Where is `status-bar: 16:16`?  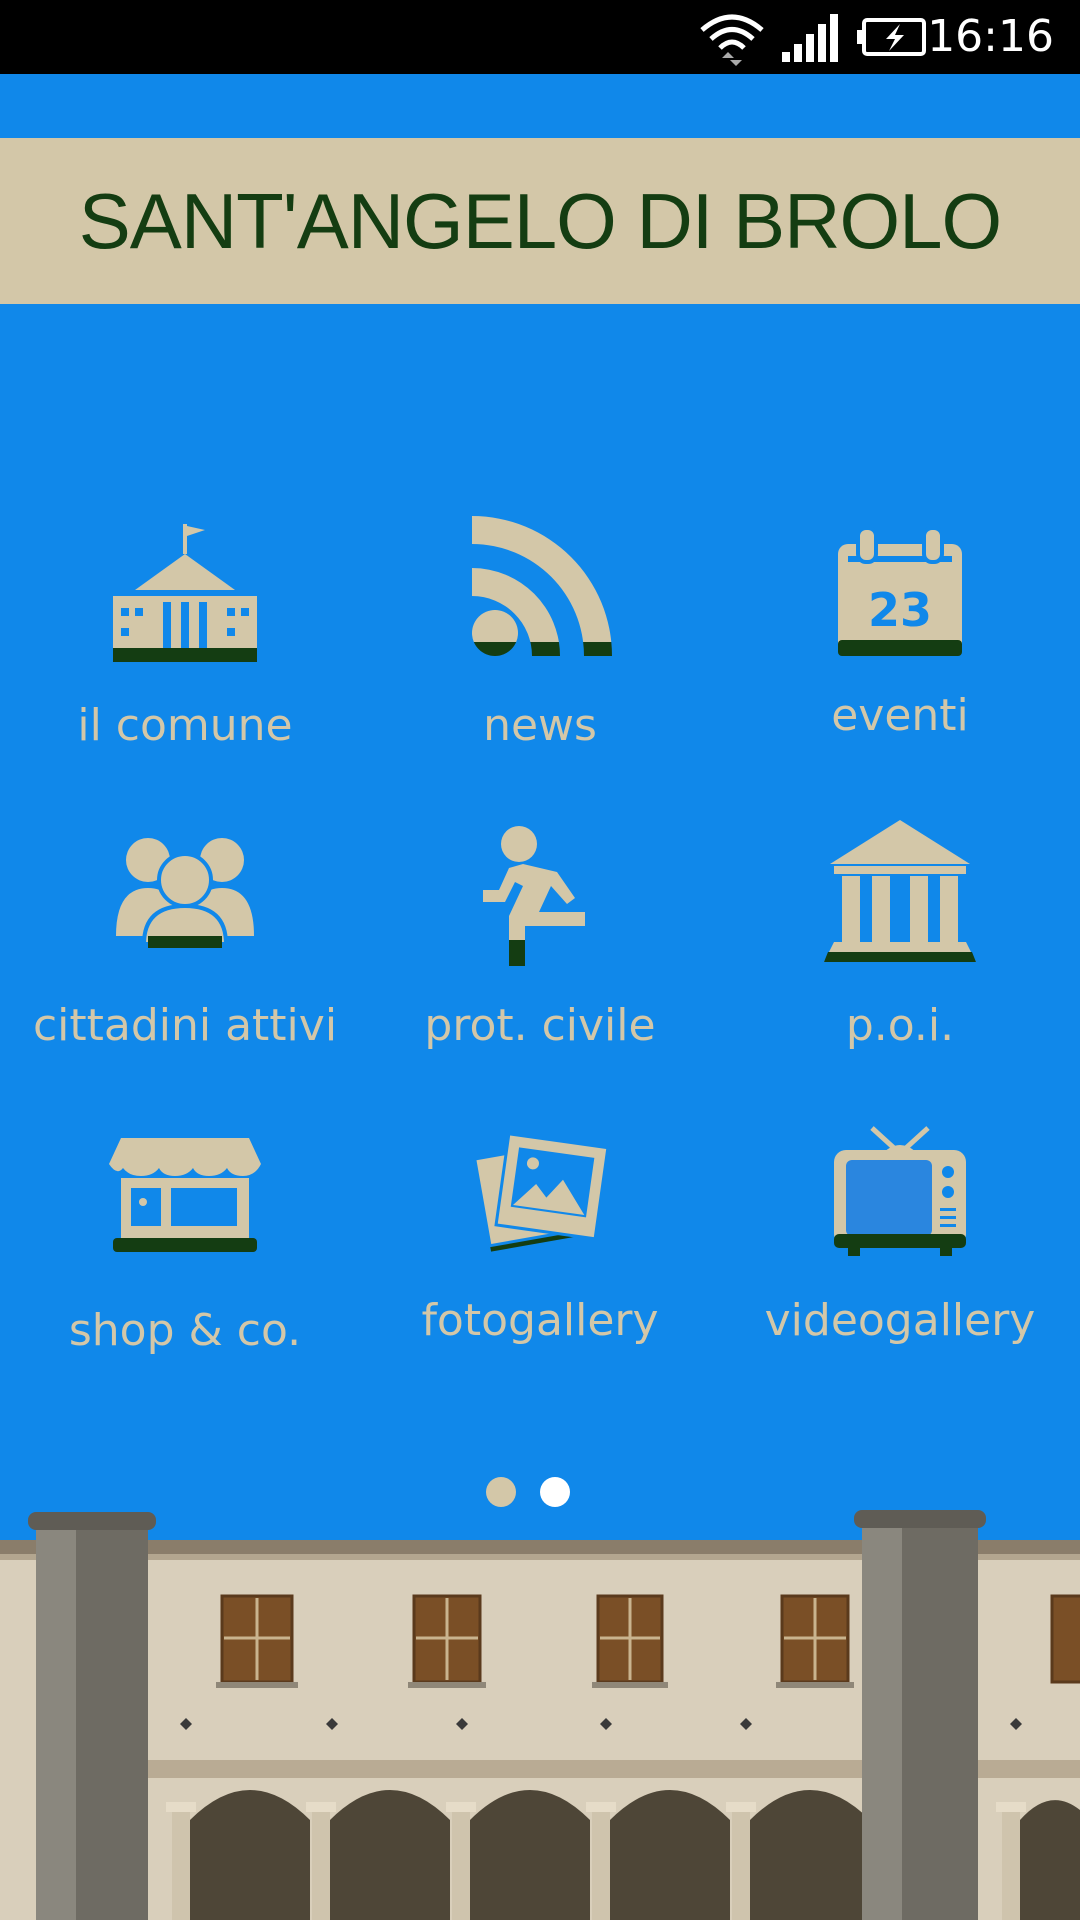
status-bar: 16:16 is located at coordinates (540, 37).